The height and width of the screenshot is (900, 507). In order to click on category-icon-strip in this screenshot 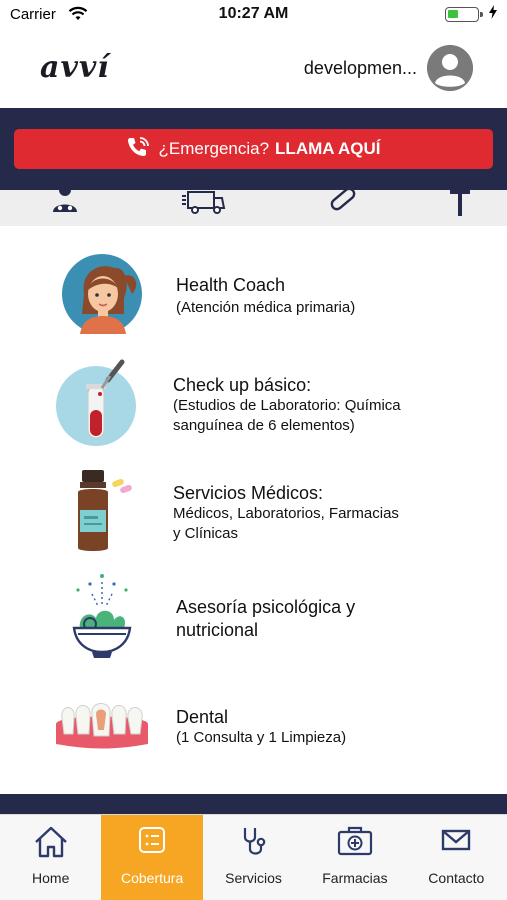, I will do `click(253, 208)`.